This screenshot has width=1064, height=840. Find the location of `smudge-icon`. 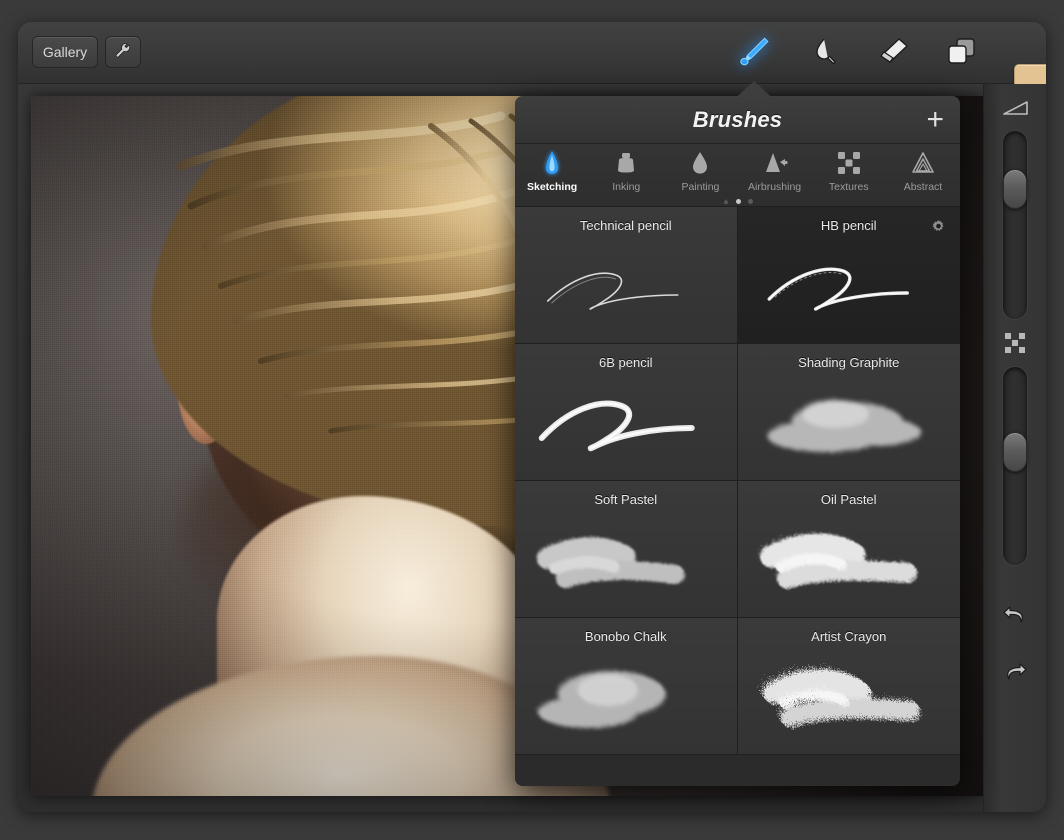

smudge-icon is located at coordinates (824, 53).